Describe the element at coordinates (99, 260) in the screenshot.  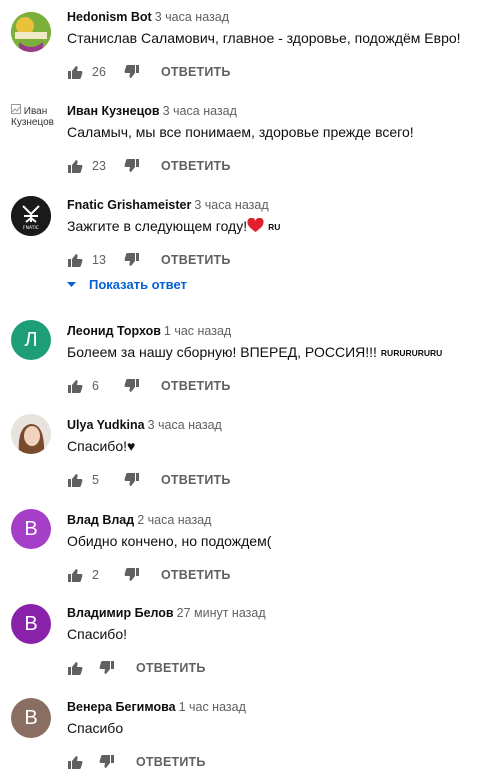
I see `like-count: 13` at that location.